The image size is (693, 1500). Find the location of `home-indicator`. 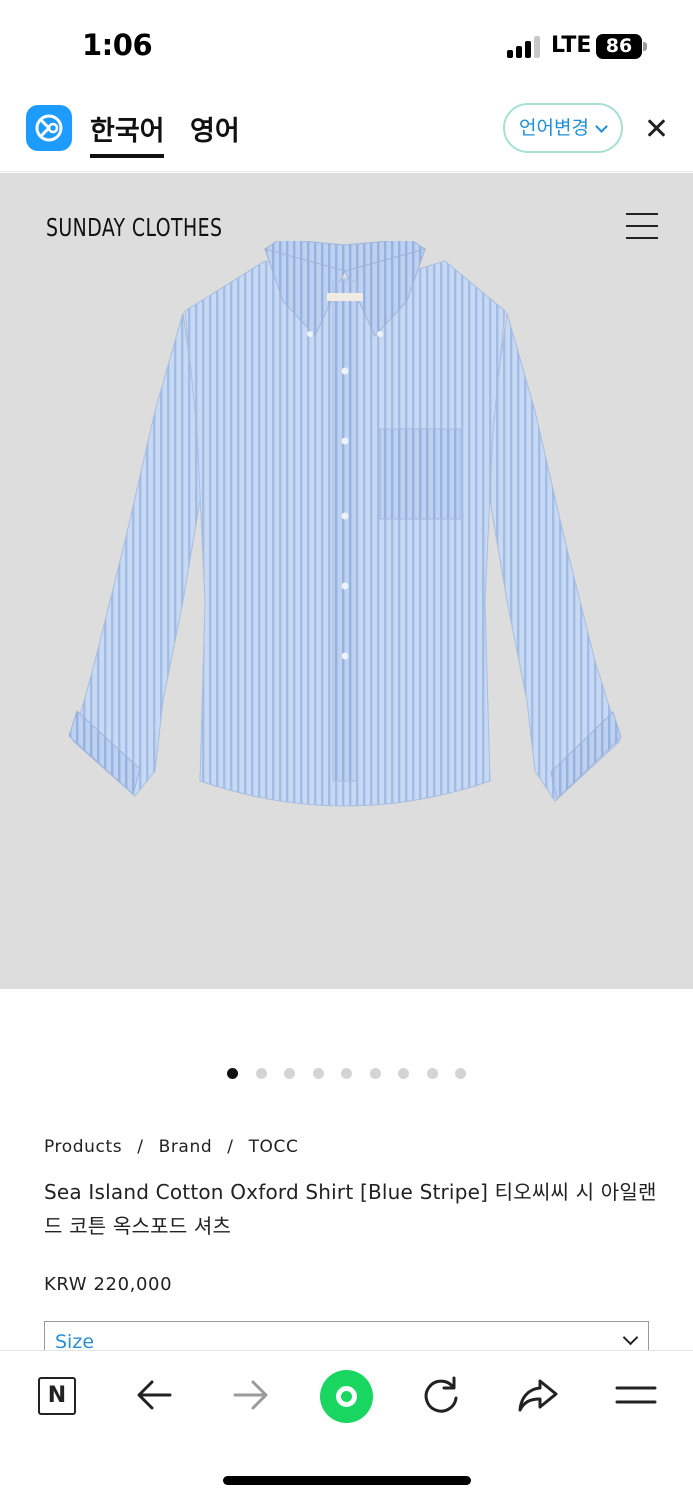

home-indicator is located at coordinates (347, 1480).